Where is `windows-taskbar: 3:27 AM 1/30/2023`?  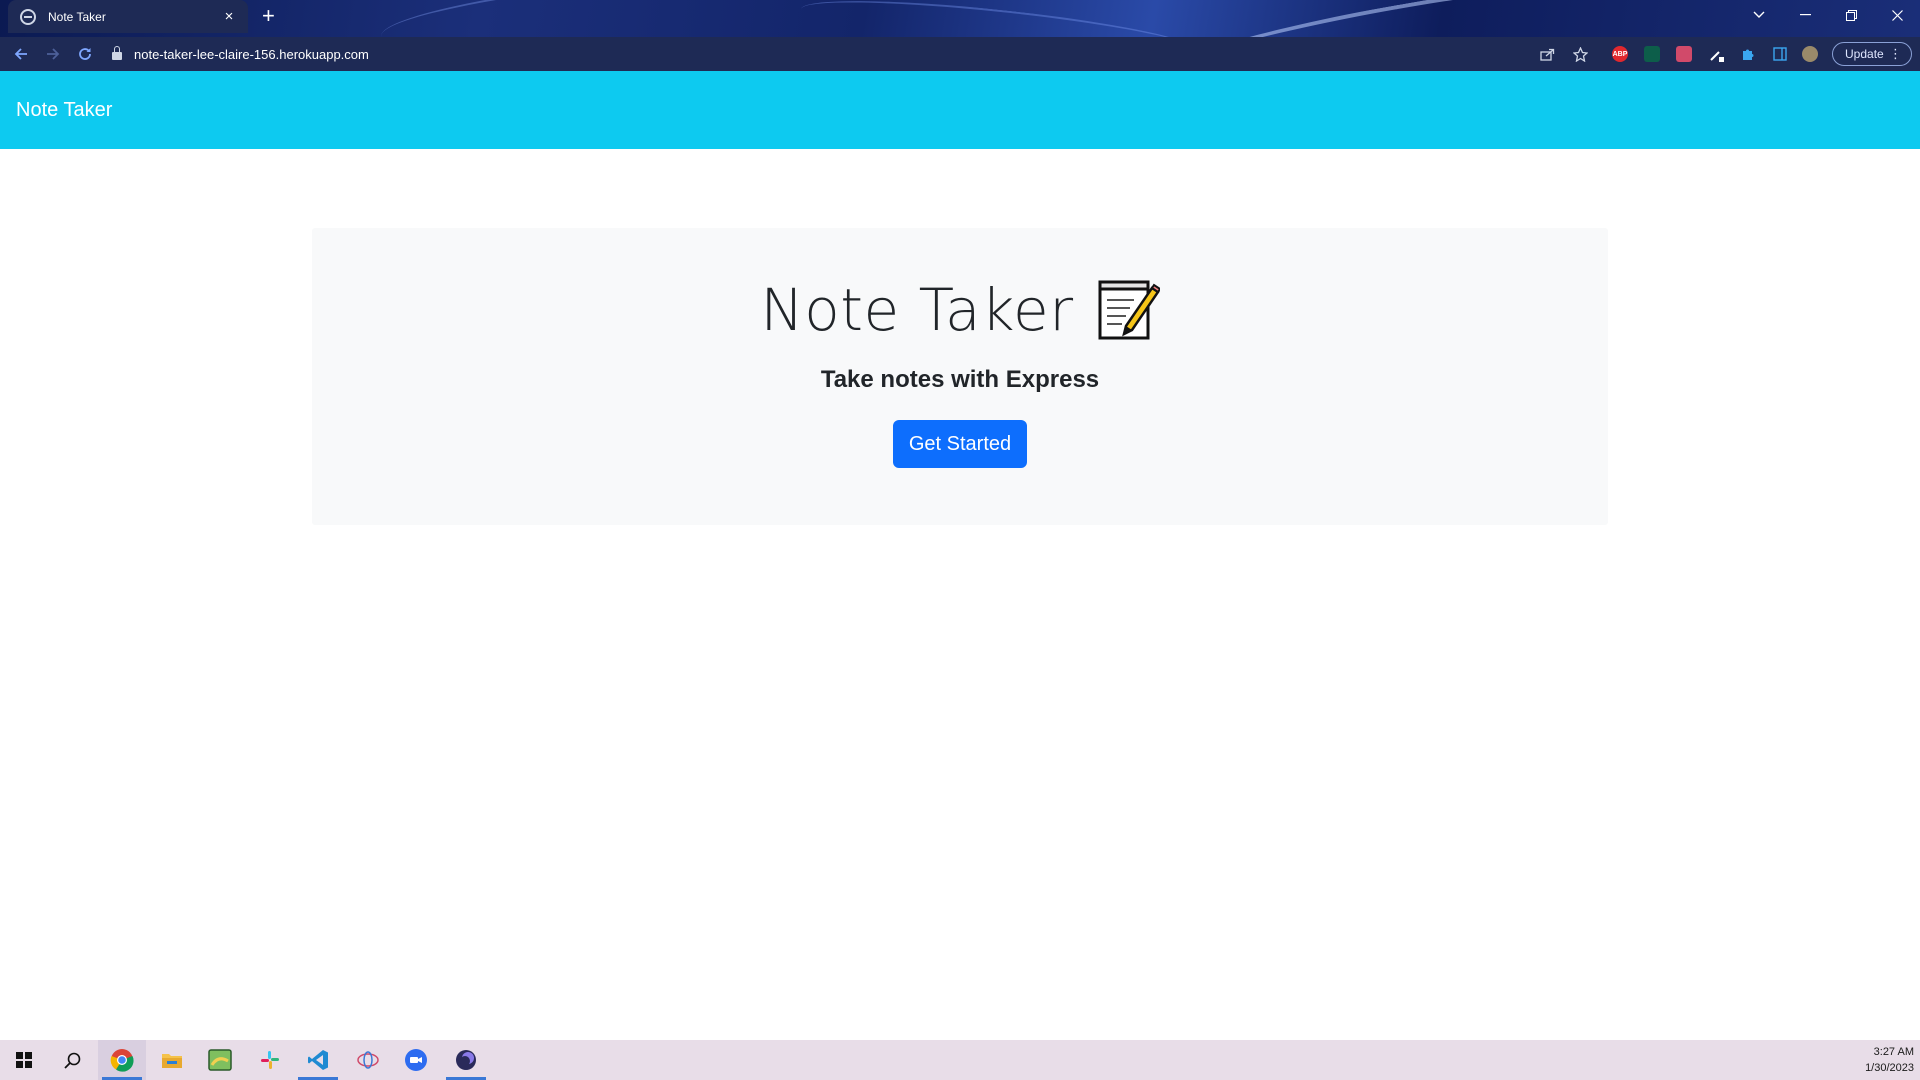 windows-taskbar: 3:27 AM 1/30/2023 is located at coordinates (960, 1060).